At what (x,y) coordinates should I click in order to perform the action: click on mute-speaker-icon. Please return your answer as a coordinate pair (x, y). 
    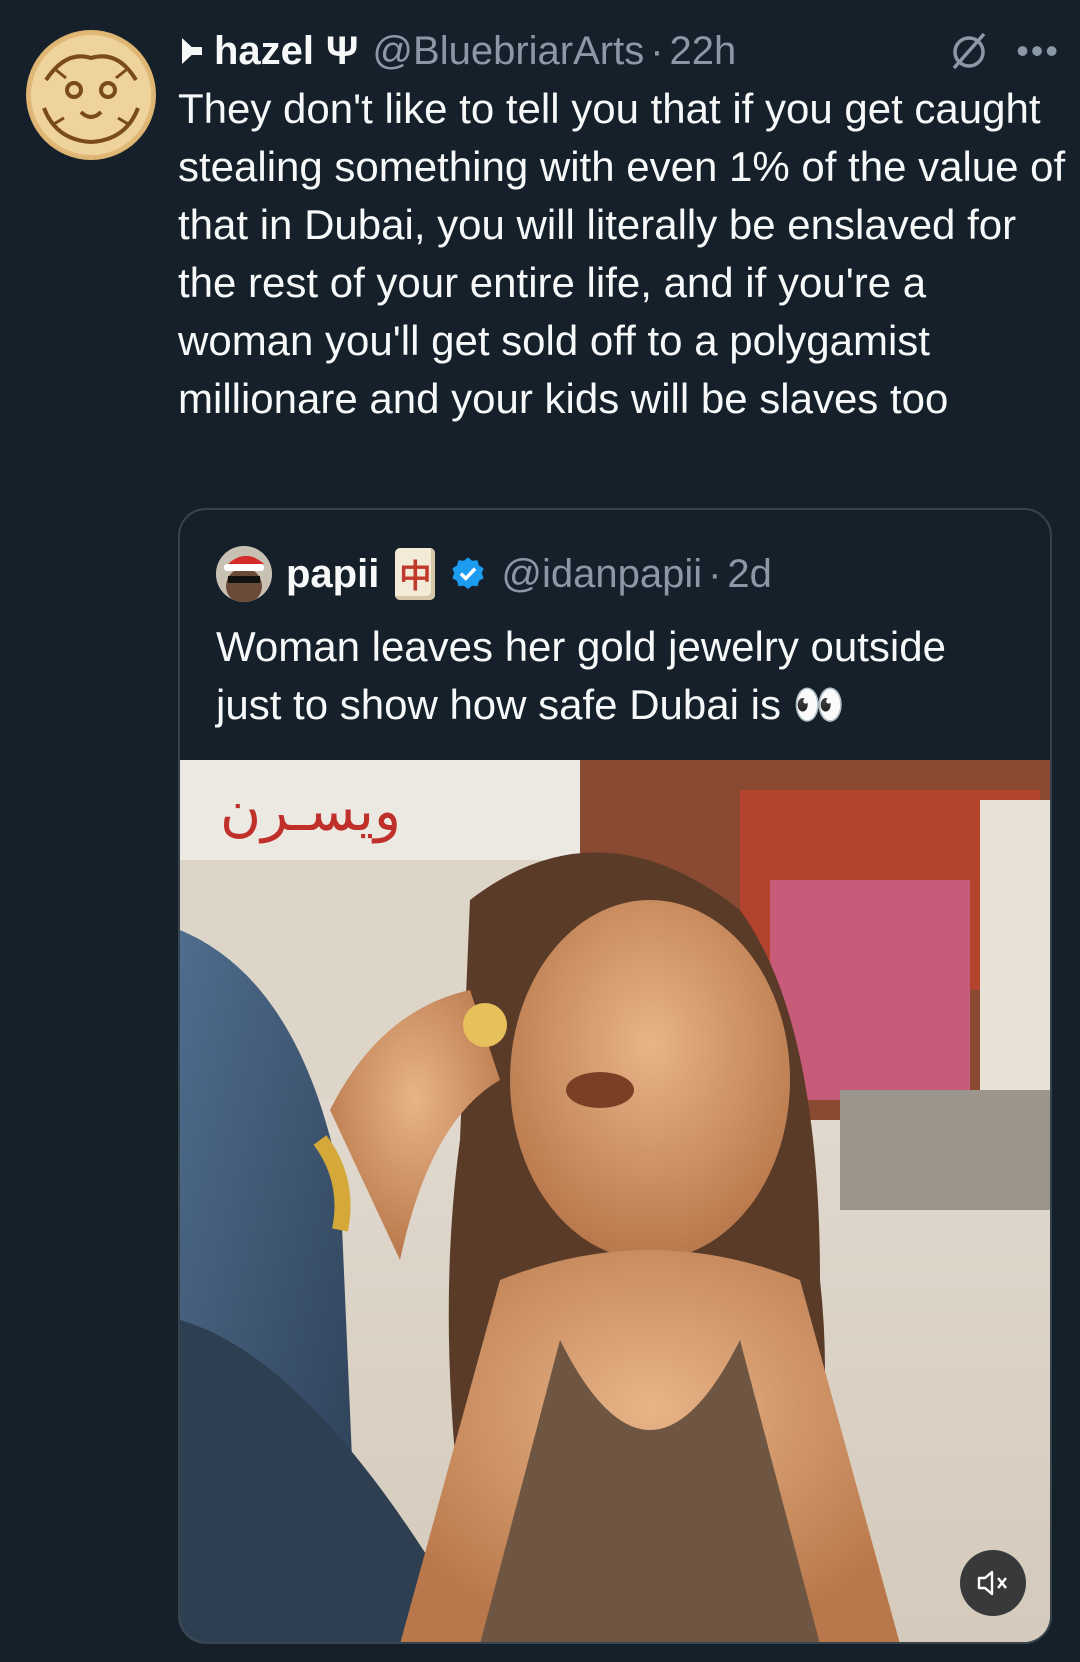
    Looking at the image, I should click on (992, 1583).